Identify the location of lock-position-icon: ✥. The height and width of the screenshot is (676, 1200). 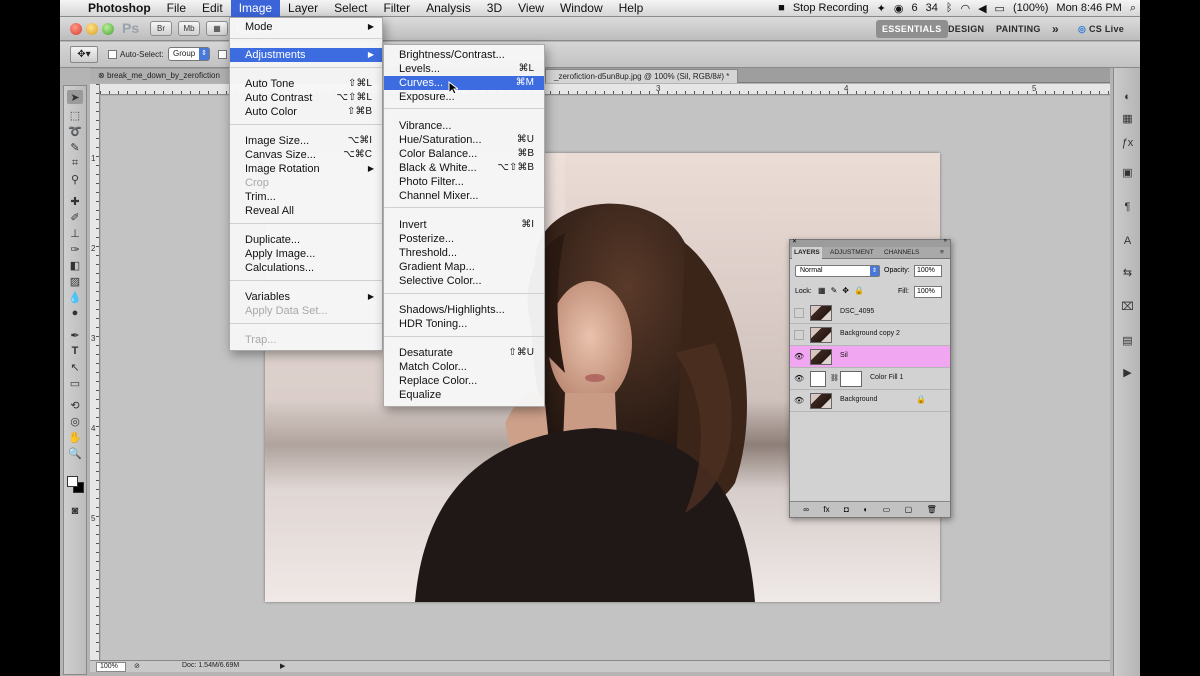
(848, 290).